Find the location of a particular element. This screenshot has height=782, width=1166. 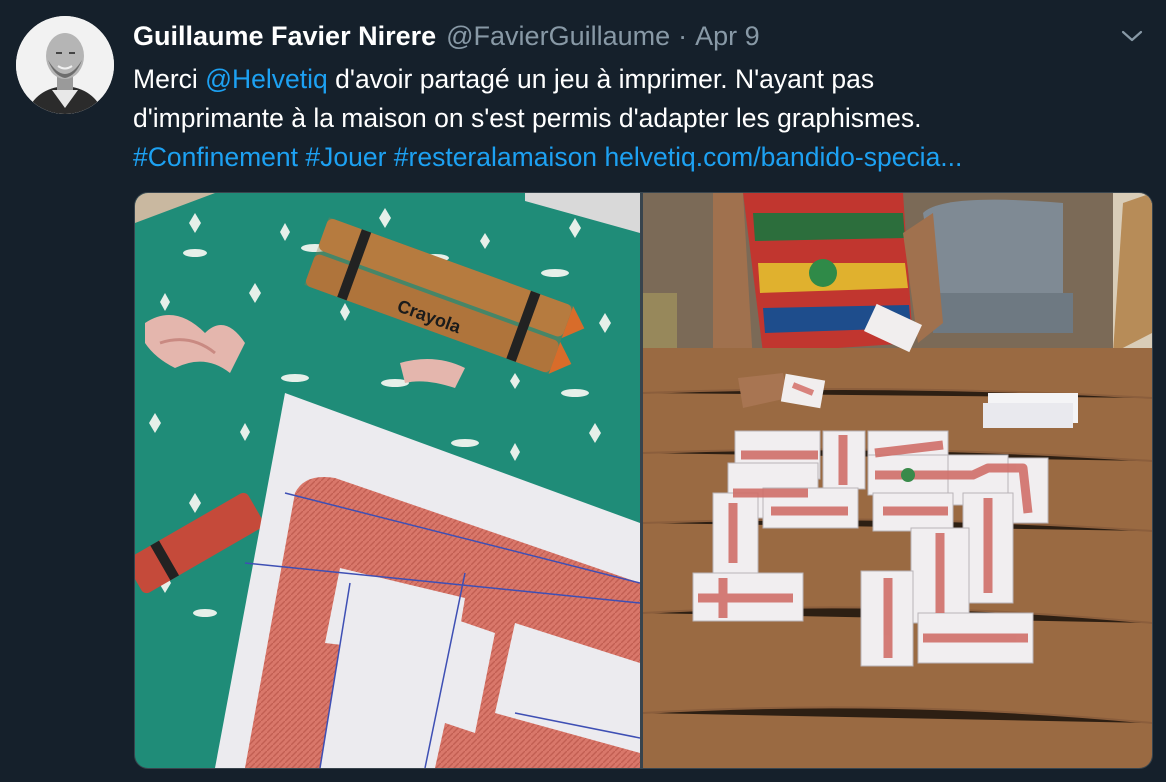

author-handle: @FavierGuillaume is located at coordinates (558, 36).